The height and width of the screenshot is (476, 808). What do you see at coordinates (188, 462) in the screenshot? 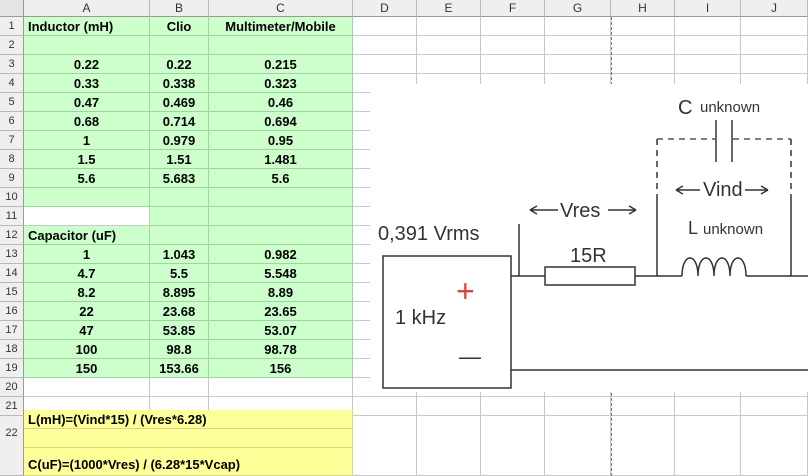
I see `formula-capacitance: C(uF)=(1000*Vres) / (6.28*15*Vcap)` at bounding box center [188, 462].